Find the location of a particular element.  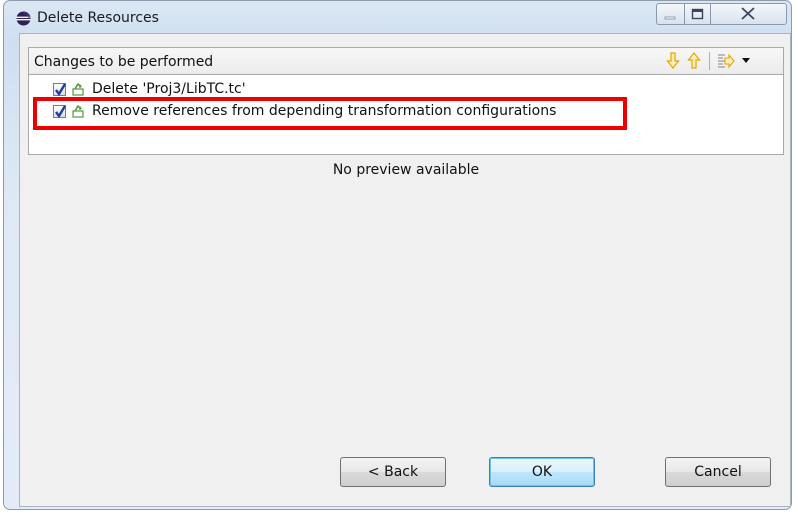

checkmark-icon is located at coordinates (61, 89).